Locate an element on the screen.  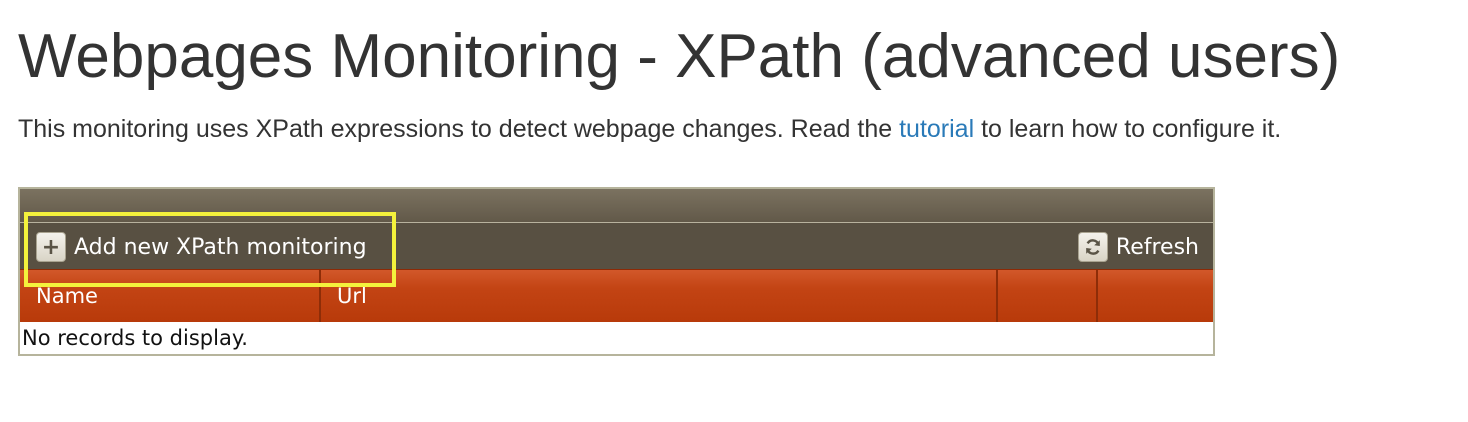
grid-header: Name Url is located at coordinates (616, 295).